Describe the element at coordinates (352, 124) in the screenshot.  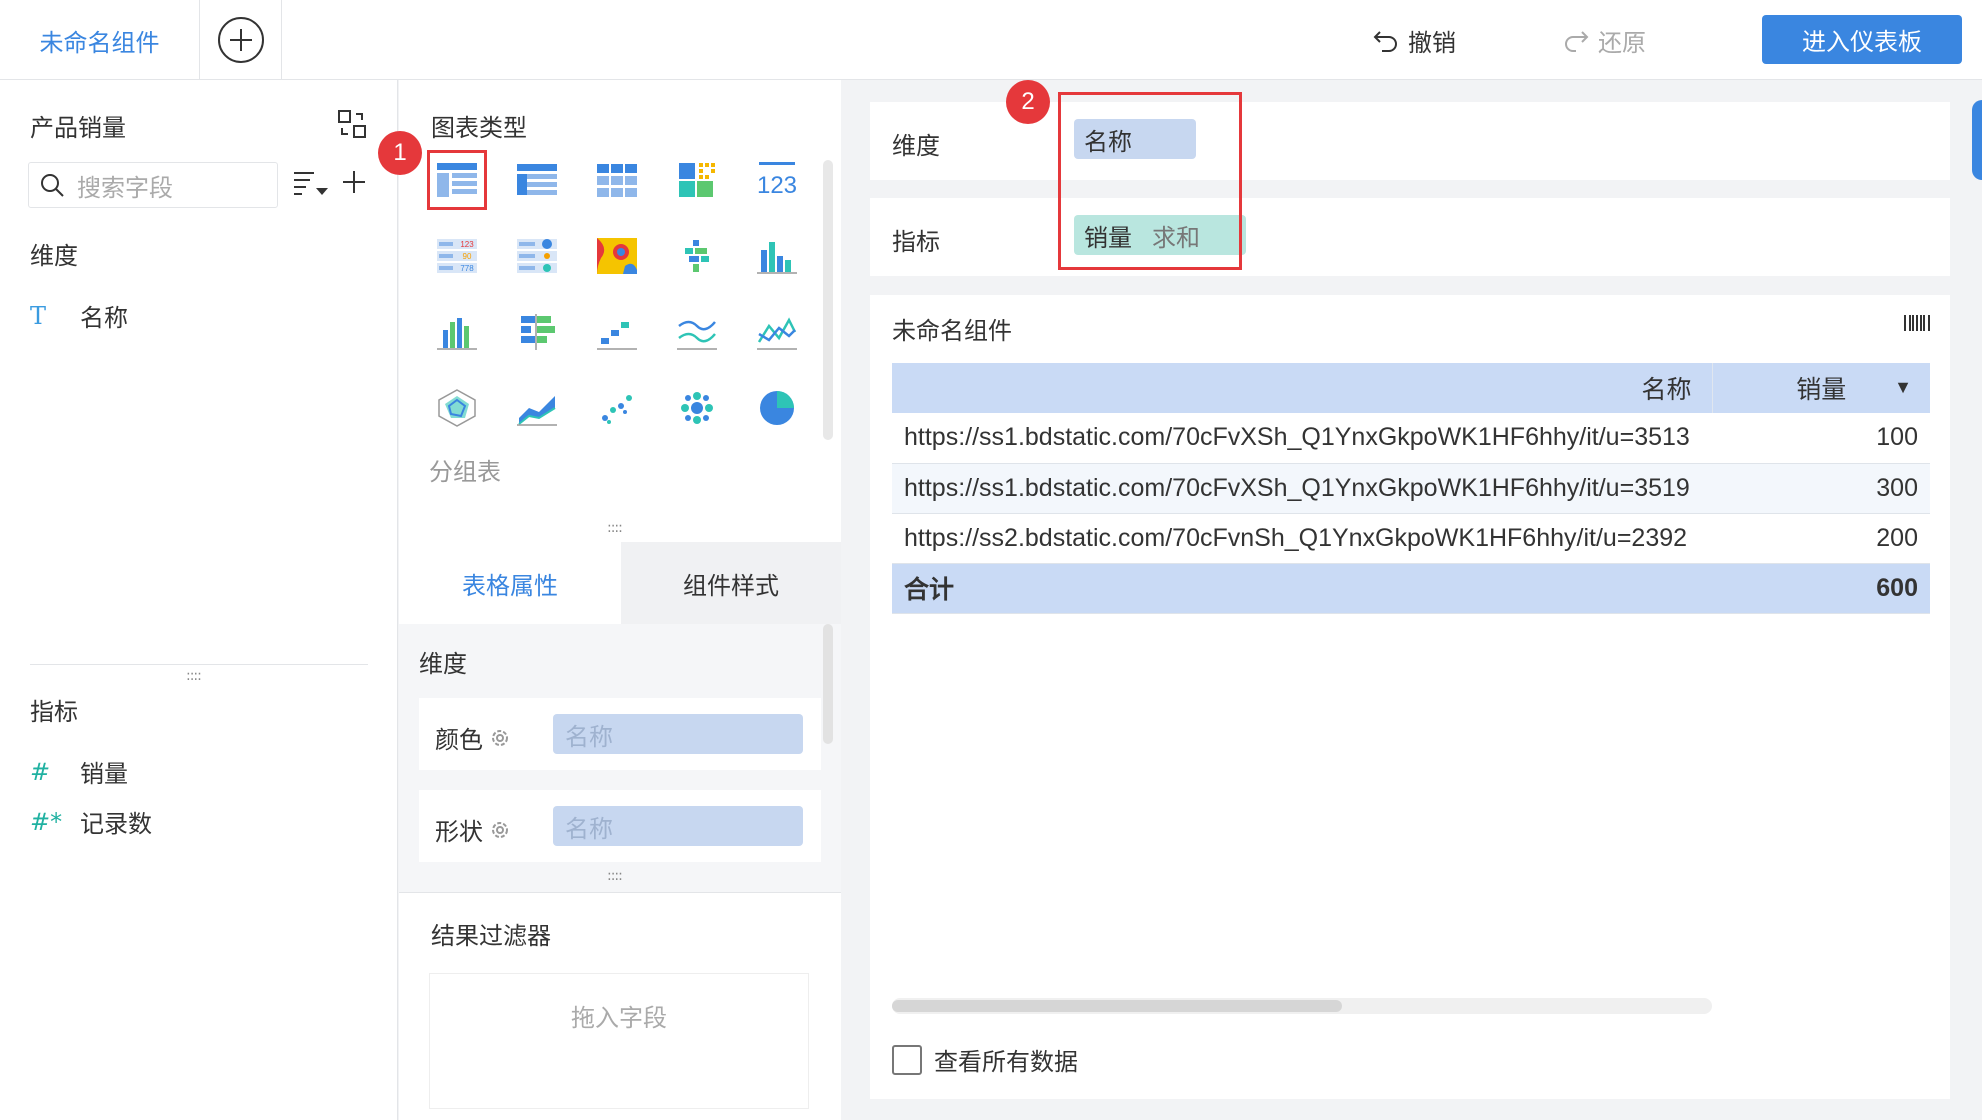
I see `switch-dataset-icon` at that location.